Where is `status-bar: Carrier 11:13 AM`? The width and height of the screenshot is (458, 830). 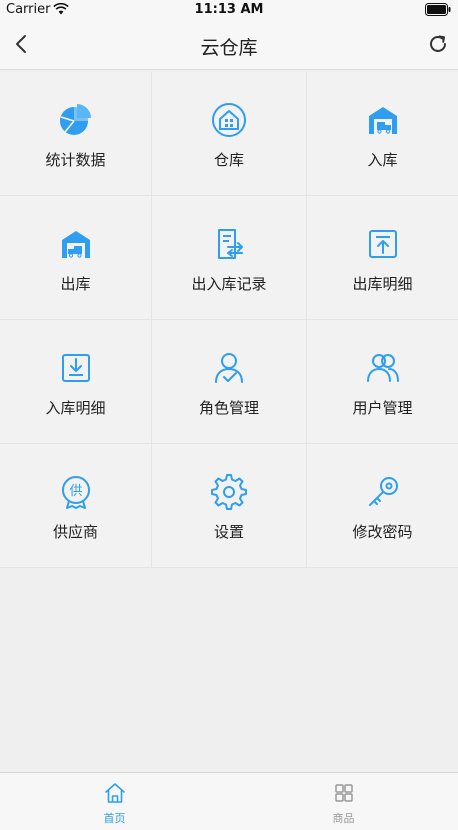
status-bar: Carrier 11:13 AM is located at coordinates (229, 10).